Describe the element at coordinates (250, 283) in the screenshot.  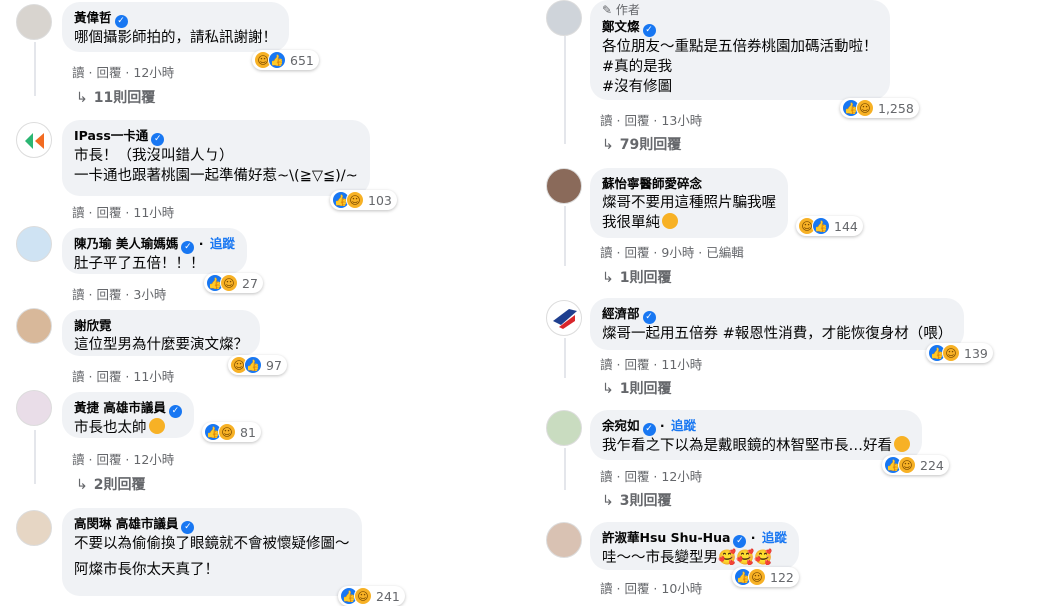
I see `reaction-count: 27` at that location.